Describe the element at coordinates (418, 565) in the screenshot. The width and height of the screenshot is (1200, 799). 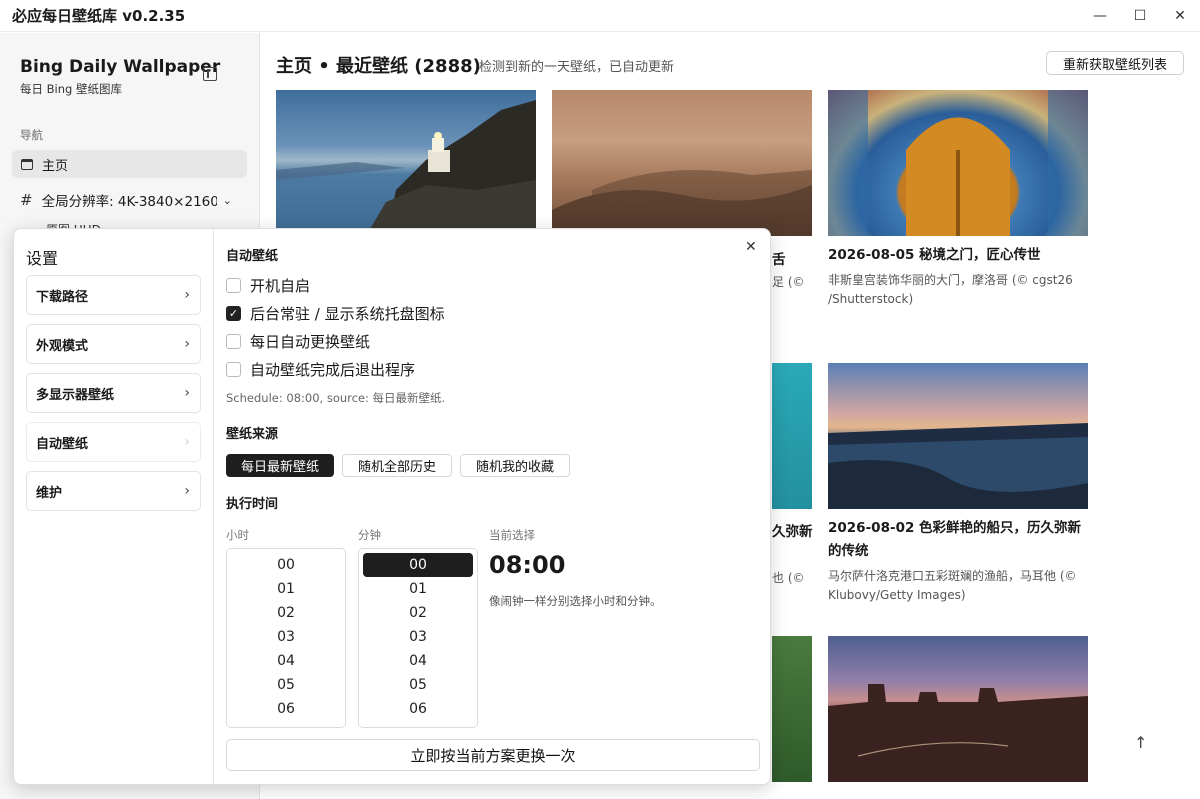
I see `minute-option-selected: 00` at that location.